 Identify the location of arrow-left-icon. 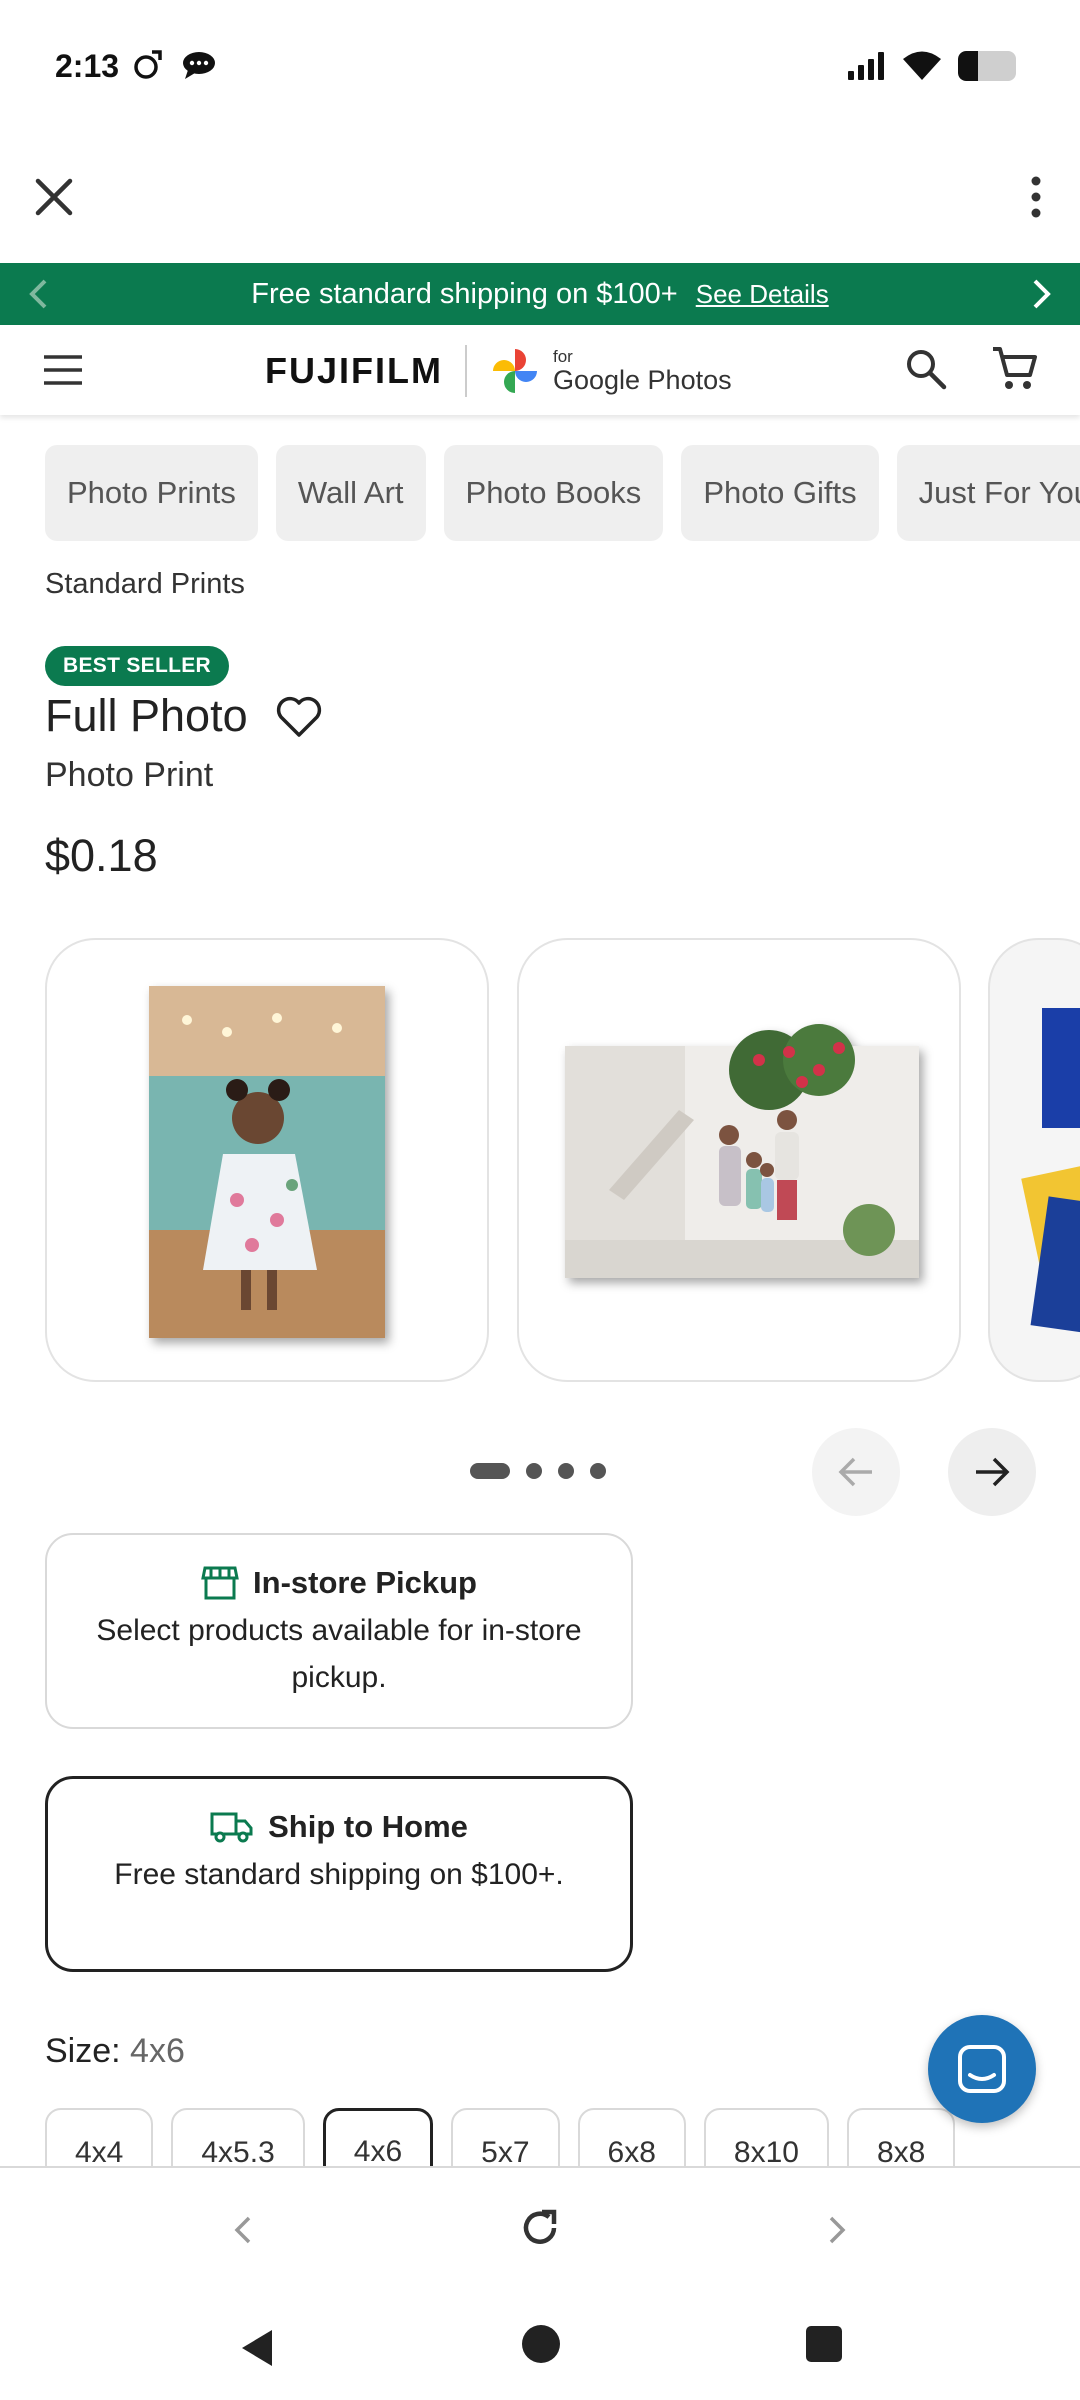
(855, 1472).